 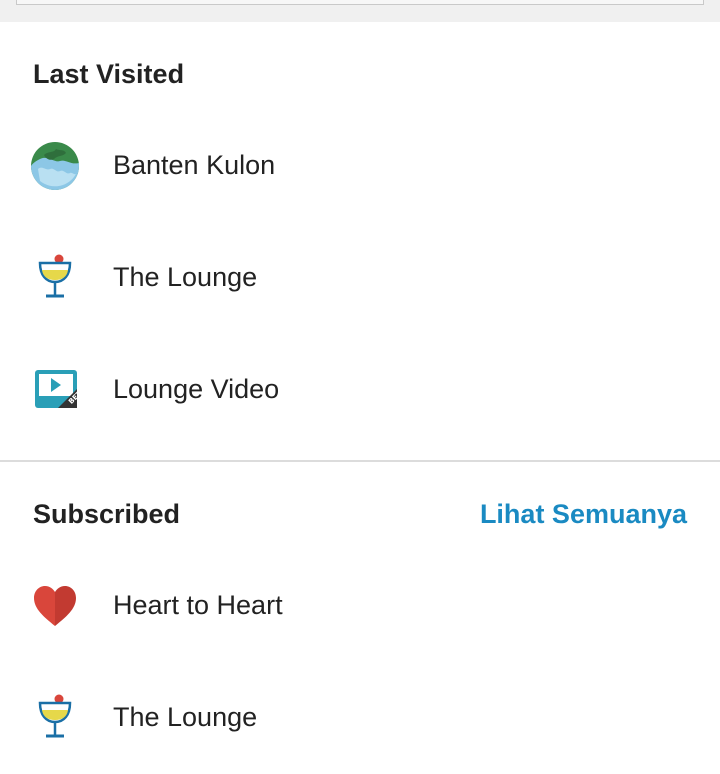 What do you see at coordinates (107, 514) in the screenshot?
I see `subscribed-header: Subscribed` at bounding box center [107, 514].